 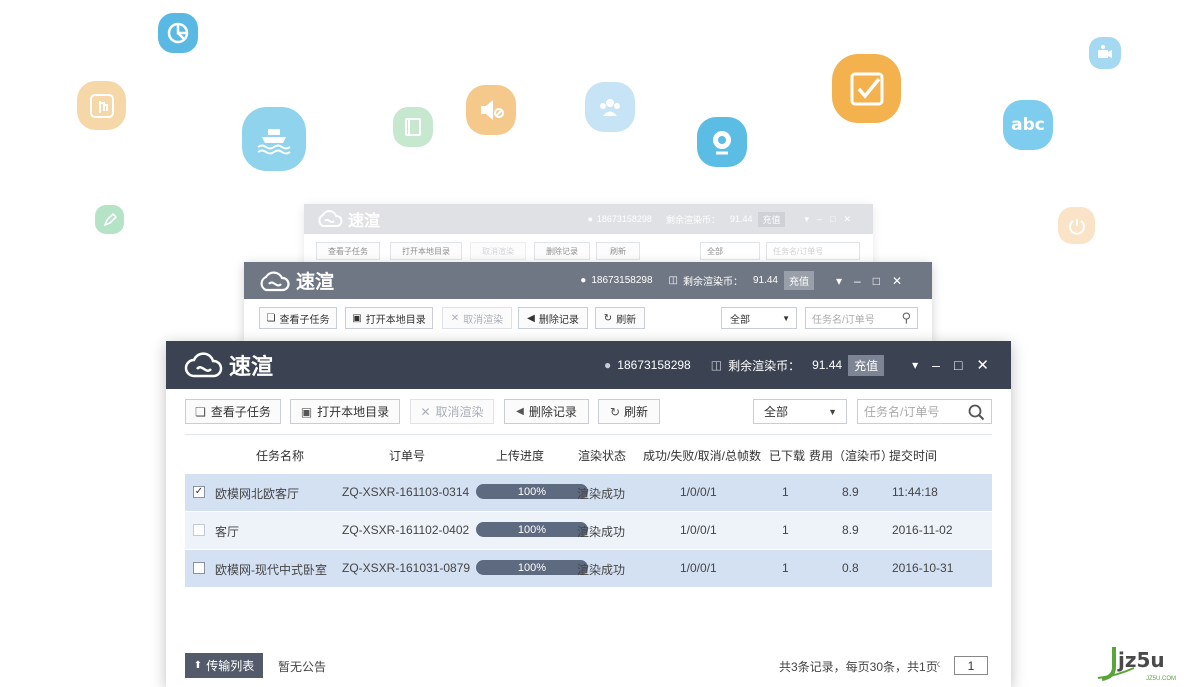 What do you see at coordinates (558, 320) in the screenshot?
I see `mid-delete-label: 删除记录` at bounding box center [558, 320].